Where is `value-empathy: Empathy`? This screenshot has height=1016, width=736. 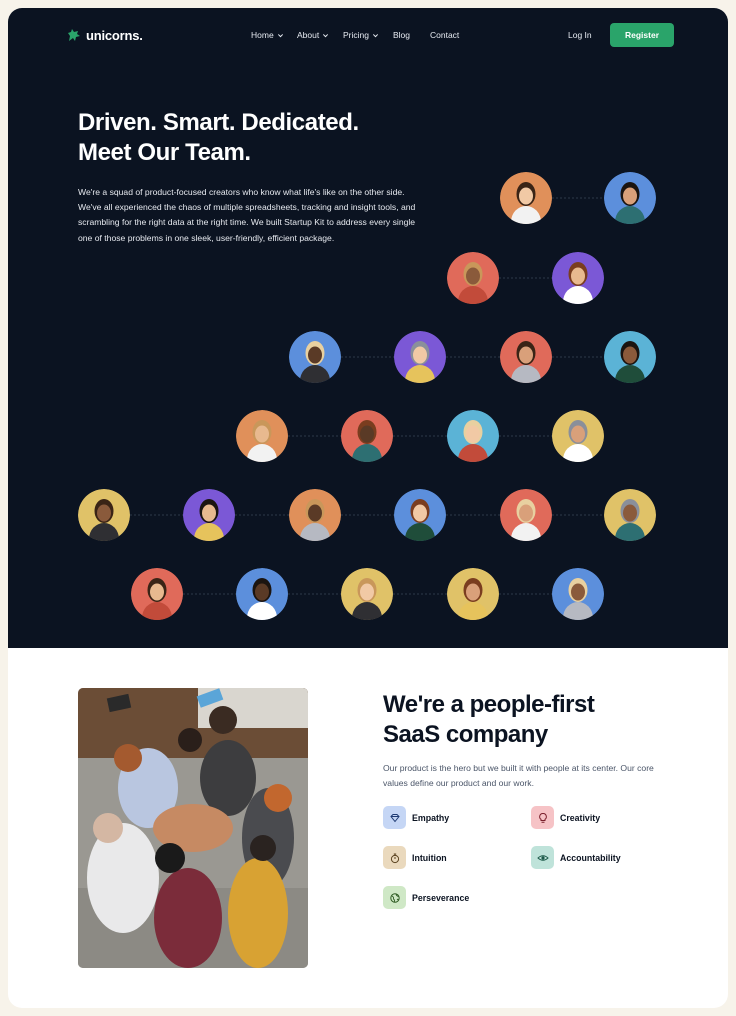 value-empathy: Empathy is located at coordinates (416, 817).